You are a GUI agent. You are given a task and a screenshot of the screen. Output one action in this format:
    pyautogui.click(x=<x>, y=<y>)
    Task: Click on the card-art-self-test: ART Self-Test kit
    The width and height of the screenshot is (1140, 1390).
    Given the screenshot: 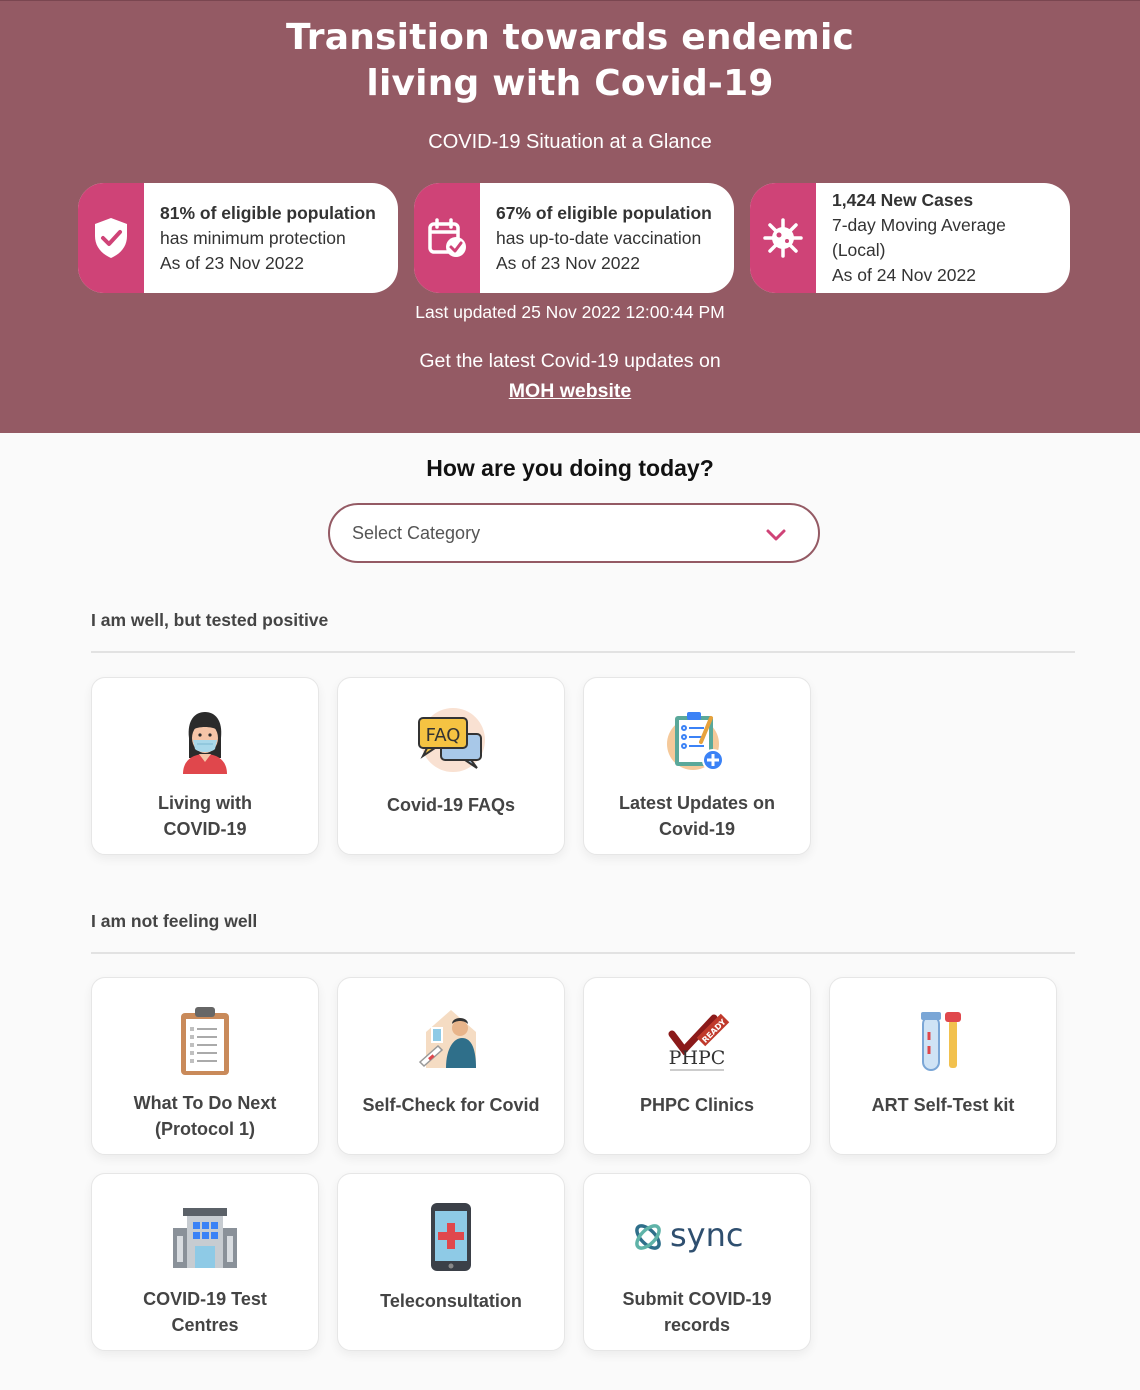 What is the action you would take?
    pyautogui.click(x=943, y=1066)
    